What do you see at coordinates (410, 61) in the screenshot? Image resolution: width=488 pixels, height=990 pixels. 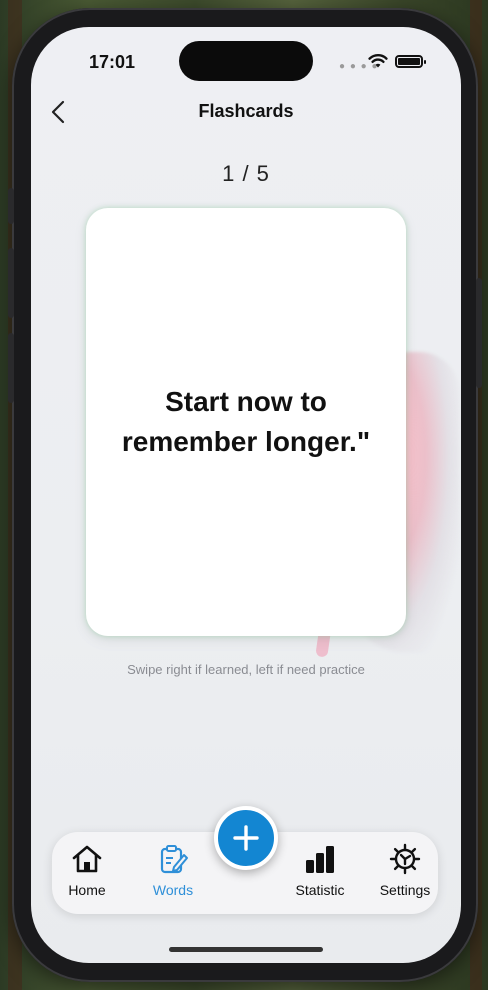 I see `battery-icon` at bounding box center [410, 61].